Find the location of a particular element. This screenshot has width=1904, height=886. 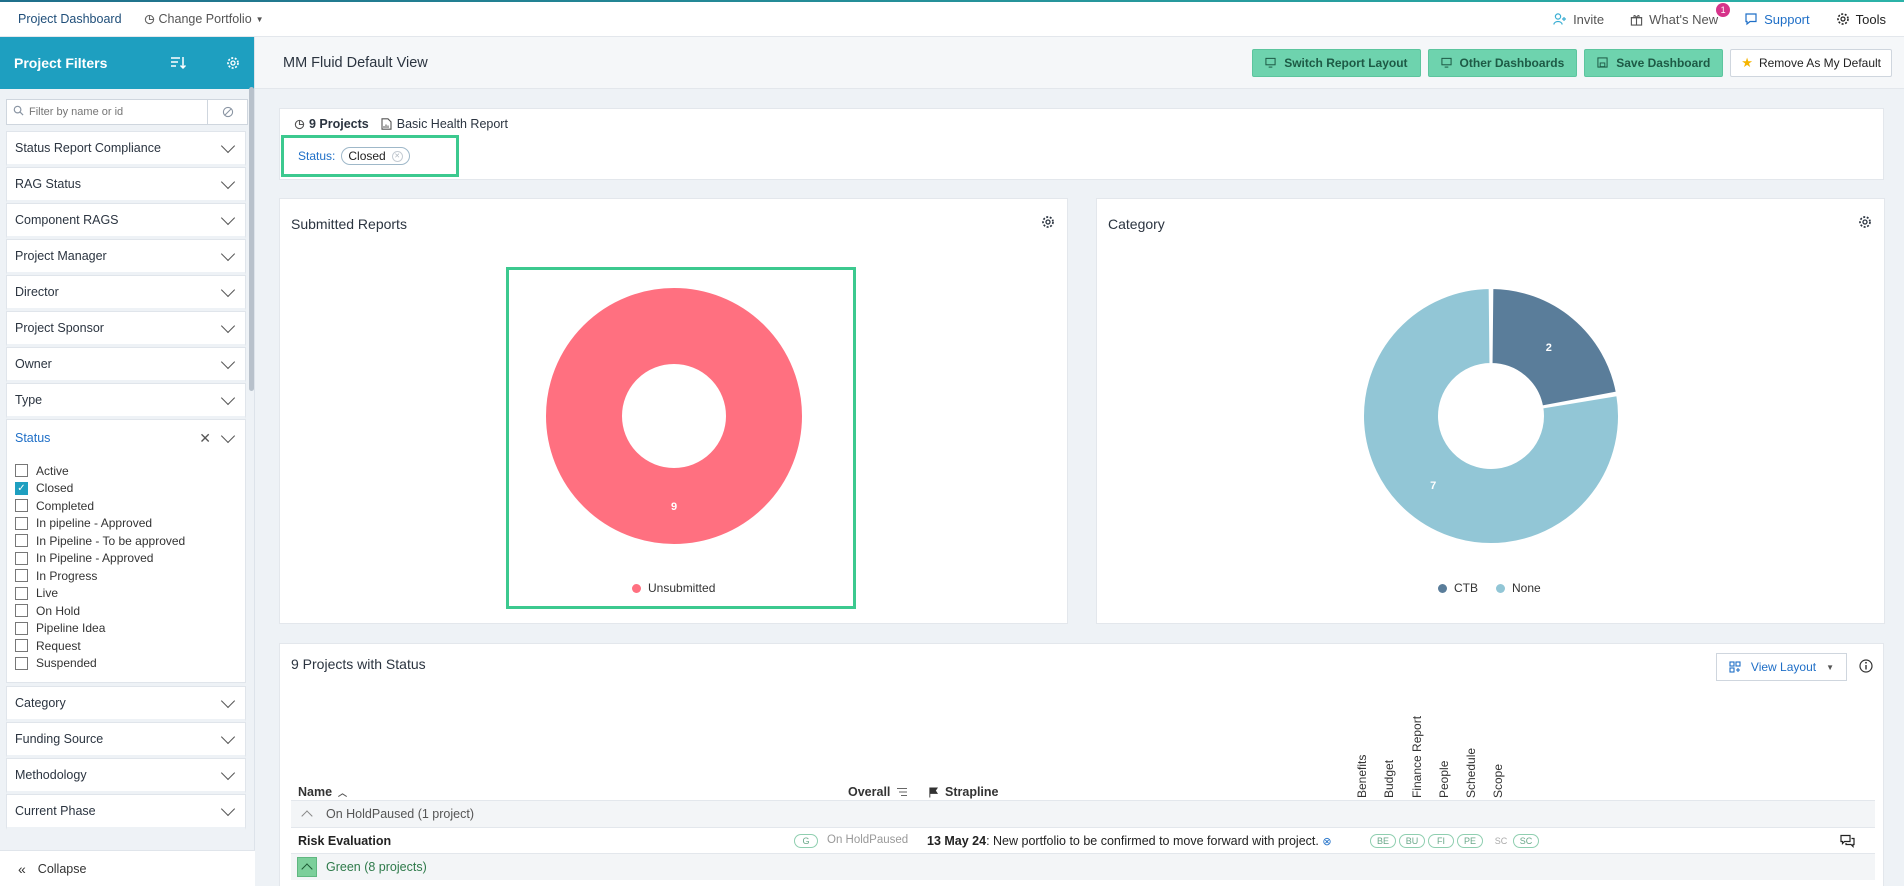

category-legend: CTB None is located at coordinates (1489, 588).